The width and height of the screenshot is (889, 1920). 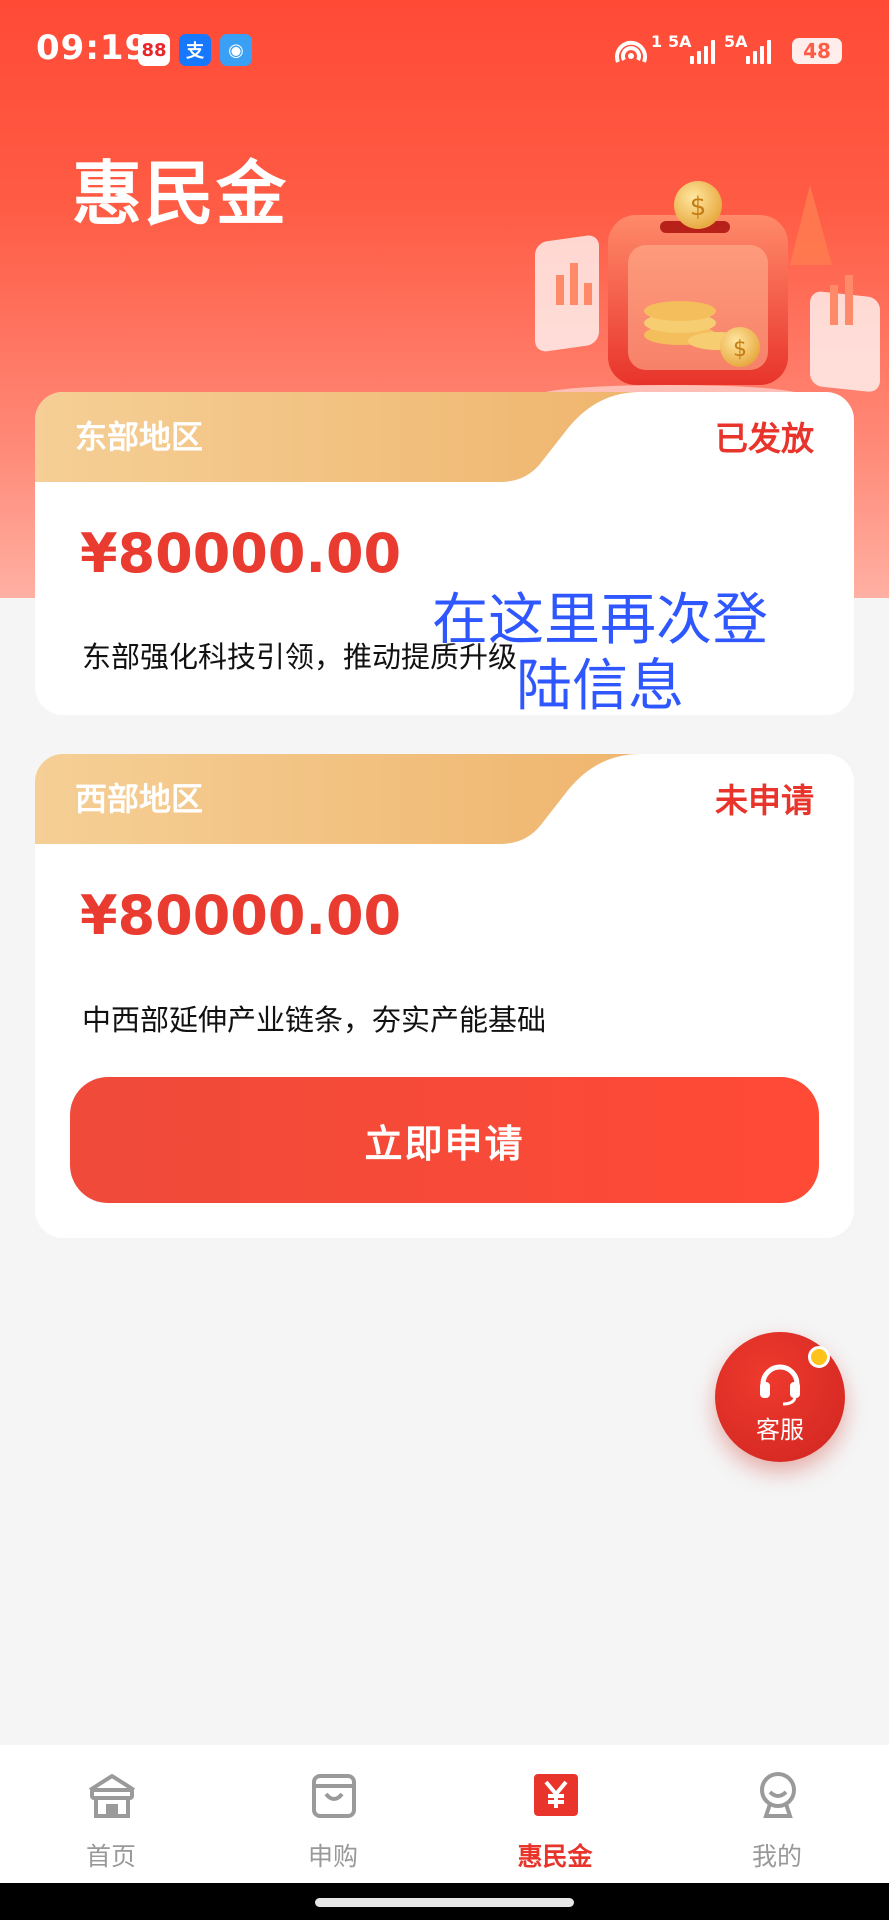 What do you see at coordinates (736, 41) in the screenshot?
I see `network-type-2: 5A` at bounding box center [736, 41].